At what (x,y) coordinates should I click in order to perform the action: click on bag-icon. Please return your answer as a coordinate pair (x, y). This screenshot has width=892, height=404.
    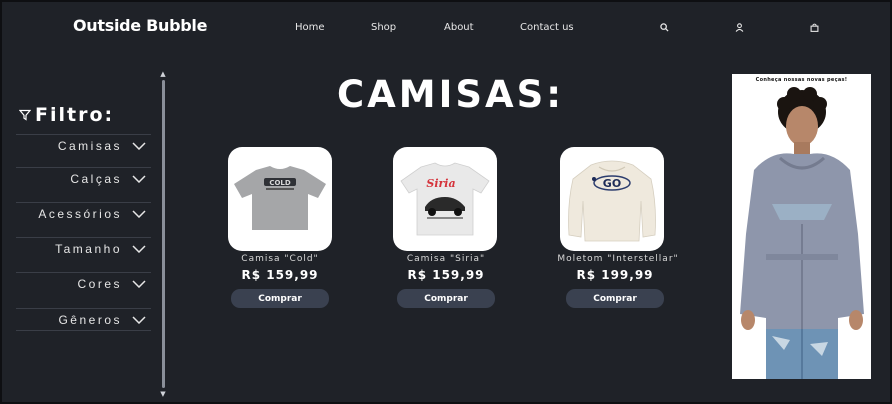
    Looking at the image, I should click on (814, 27).